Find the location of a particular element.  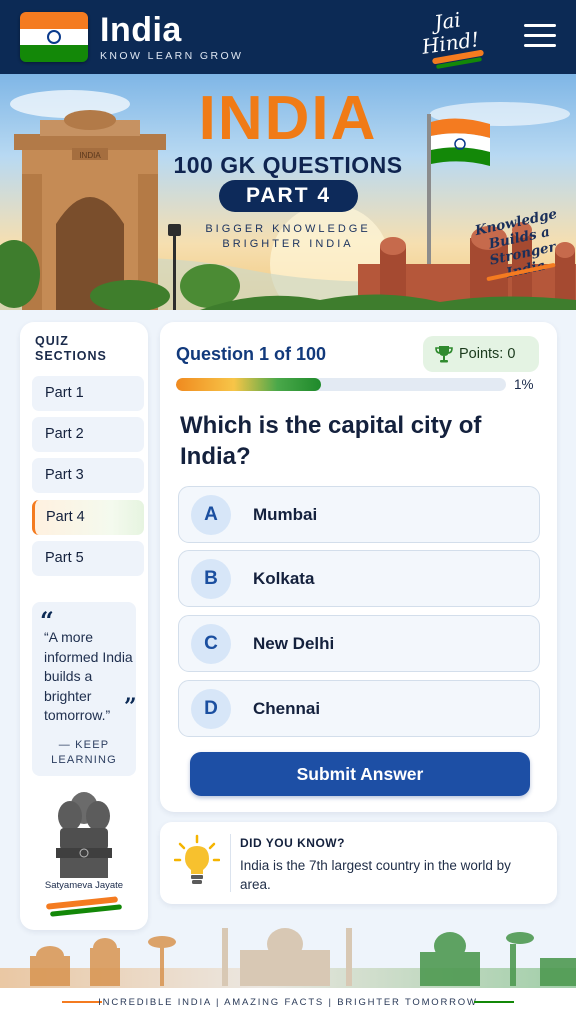

option-a-letter: A is located at coordinates (211, 515).